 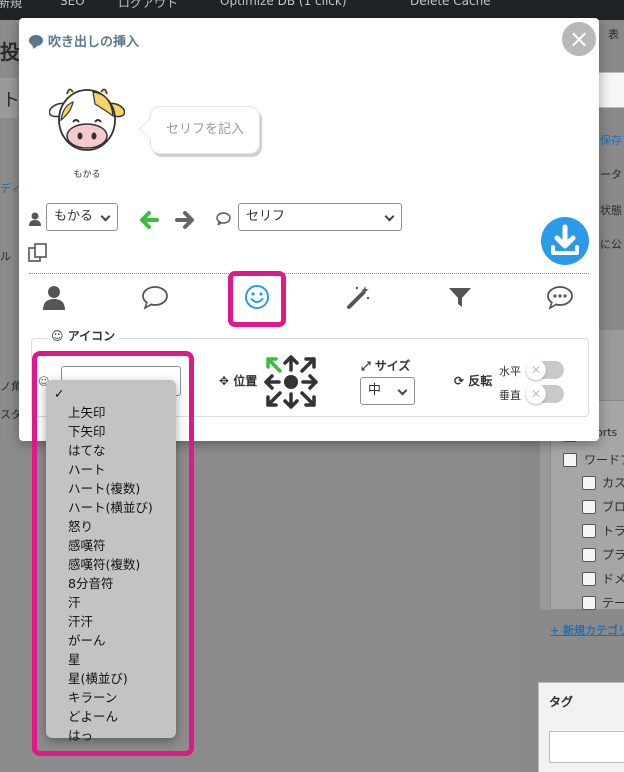 I want to click on category-label: プラ, so click(x=613, y=555).